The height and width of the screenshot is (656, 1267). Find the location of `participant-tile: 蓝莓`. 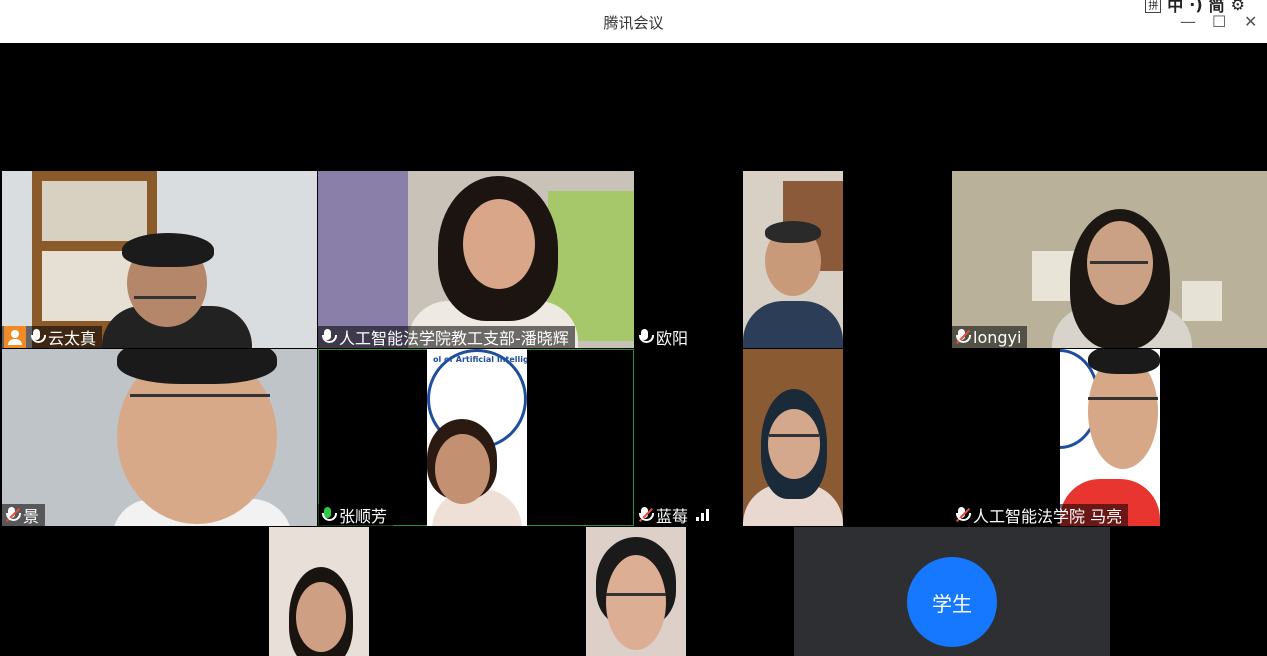

participant-tile: 蓝莓 is located at coordinates (792, 437).